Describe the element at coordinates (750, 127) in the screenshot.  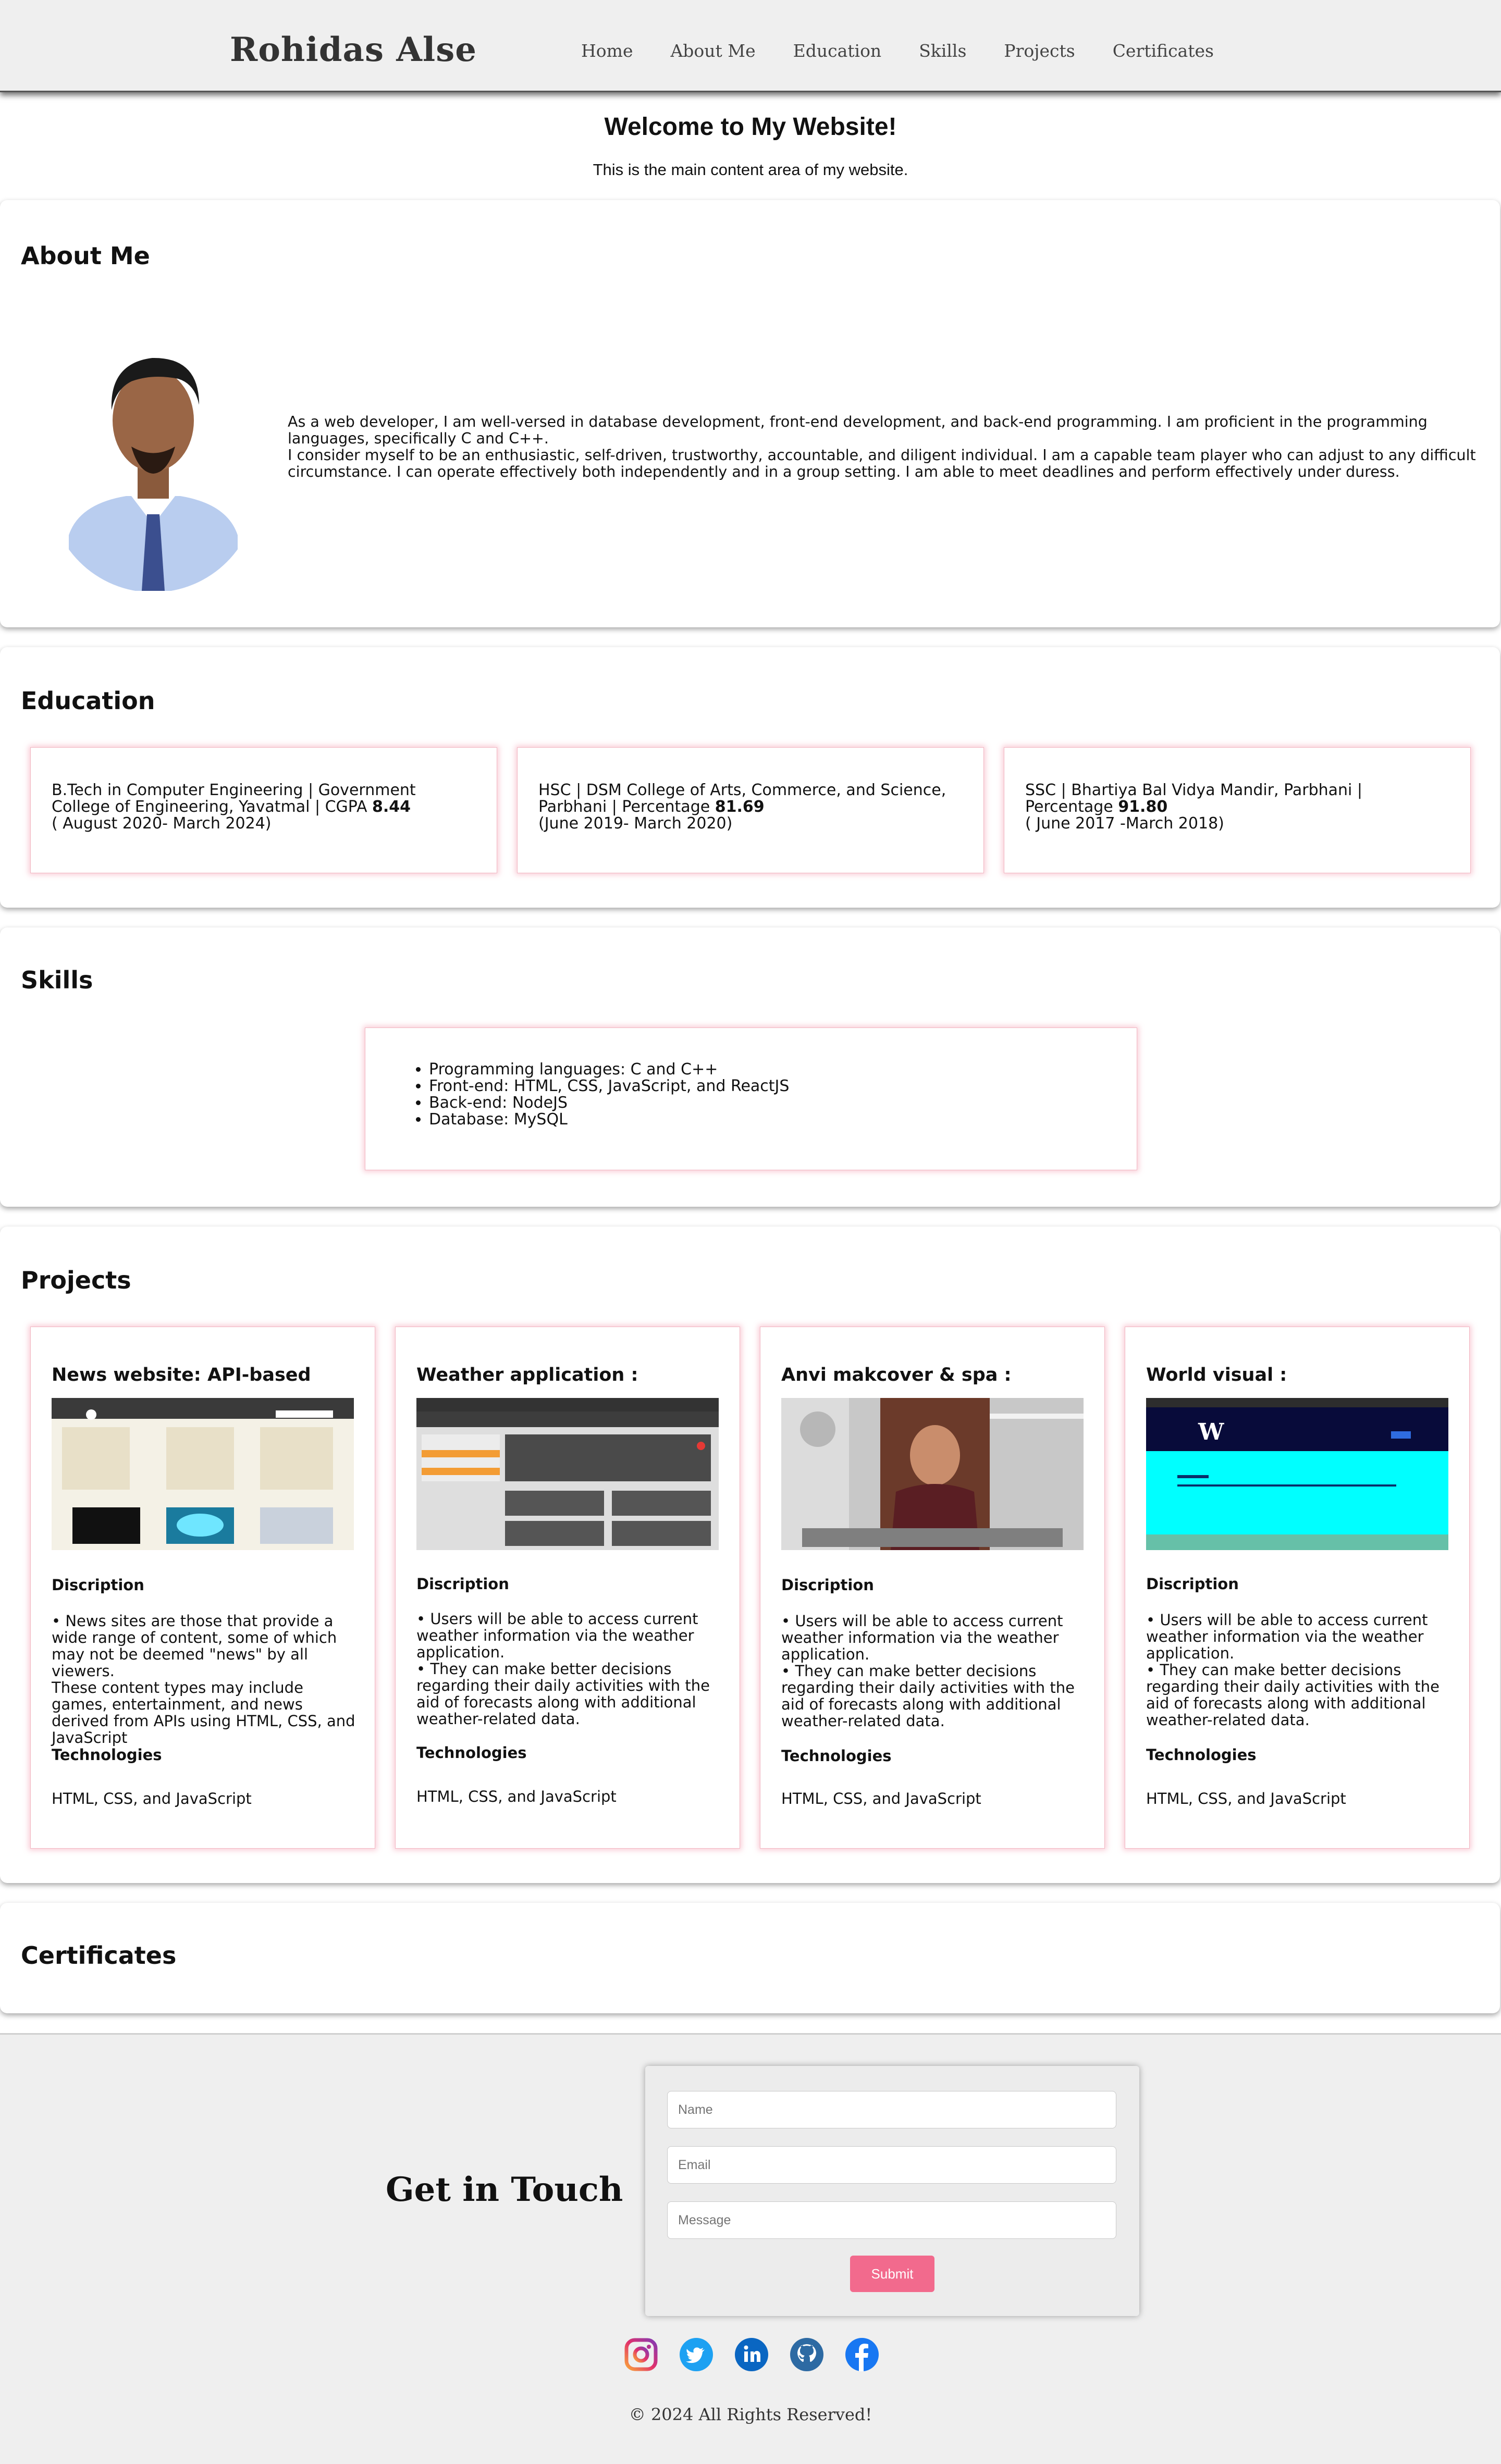
I see `welcome-title: Welcome to My Website!` at that location.